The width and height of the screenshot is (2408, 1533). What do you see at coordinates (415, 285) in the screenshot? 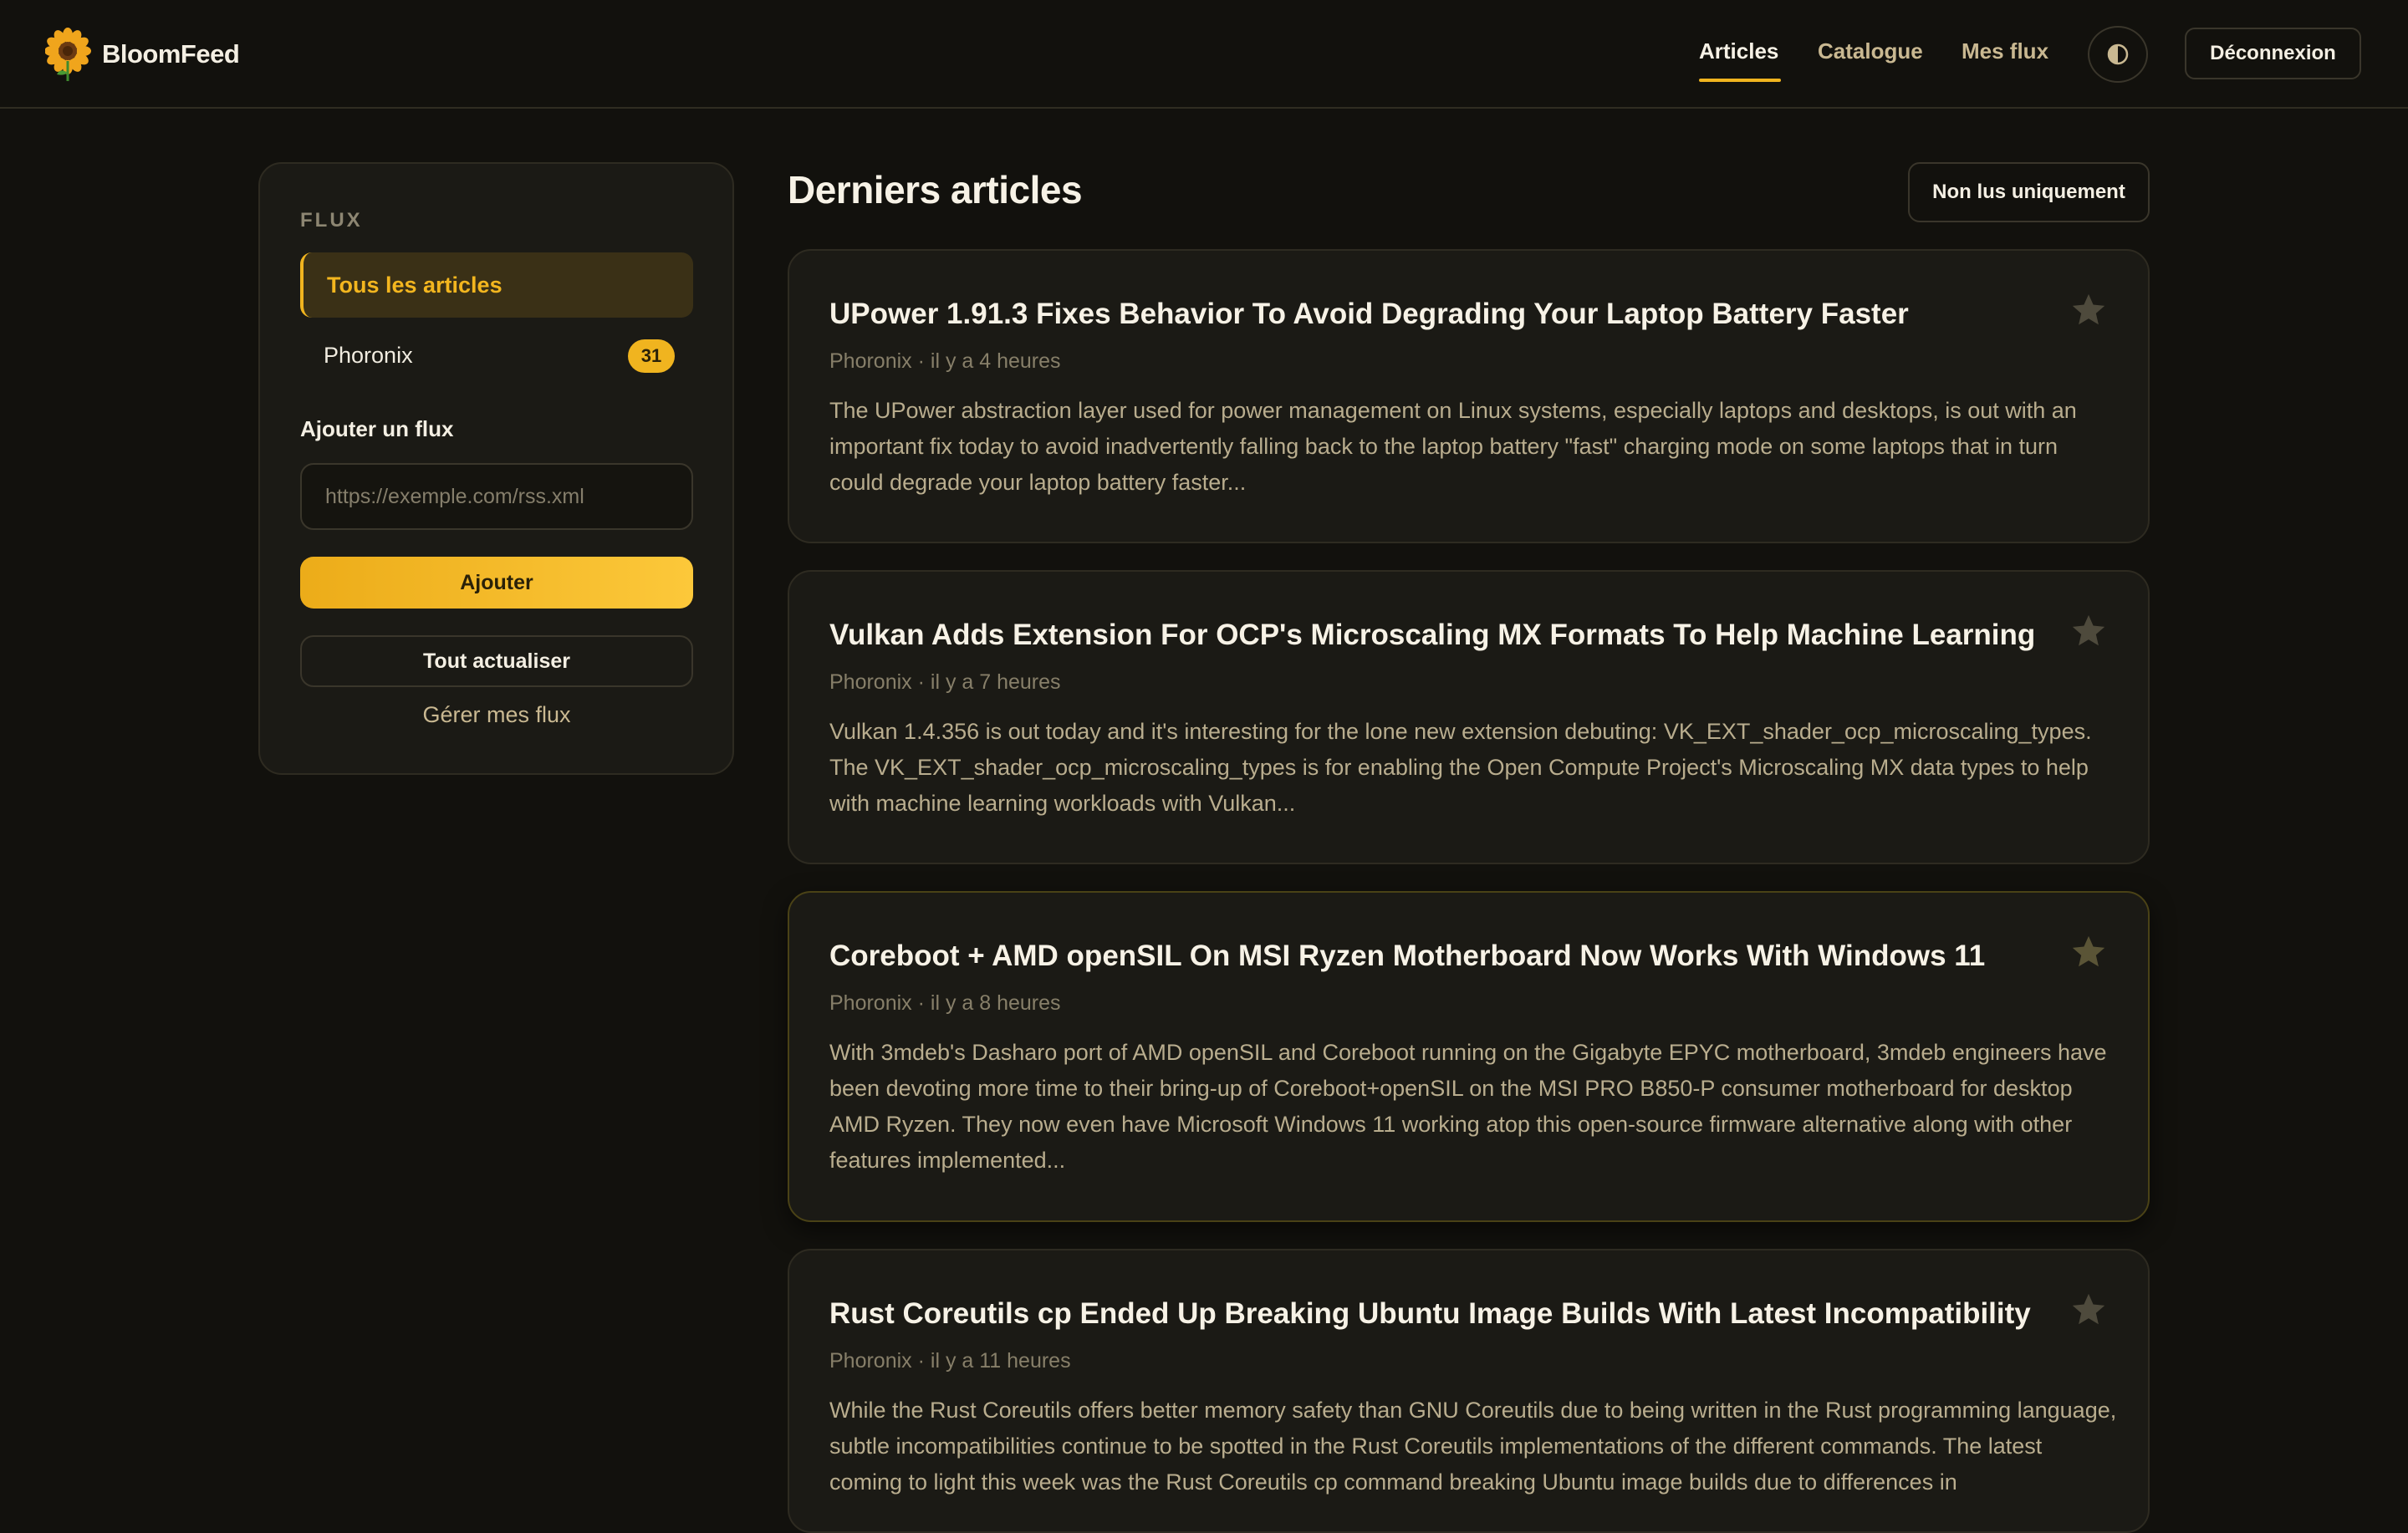
I see `sidebar-item-label: Tous les articles` at bounding box center [415, 285].